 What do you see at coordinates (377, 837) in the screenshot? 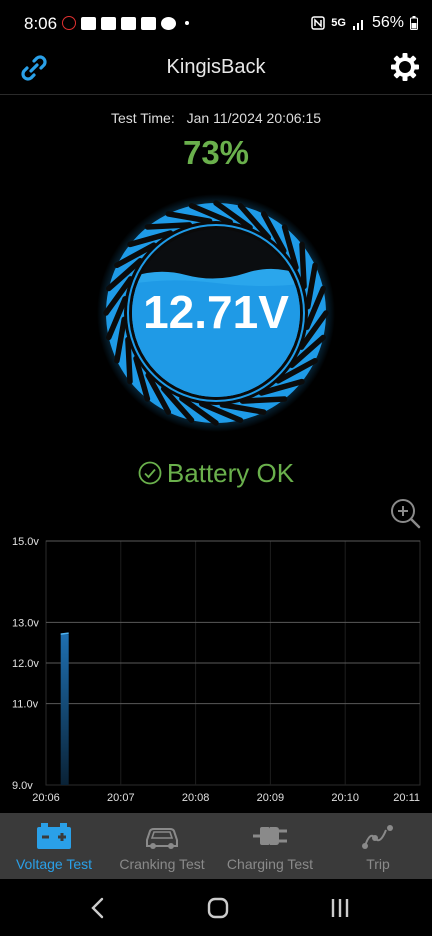
I see `trip-icon` at bounding box center [377, 837].